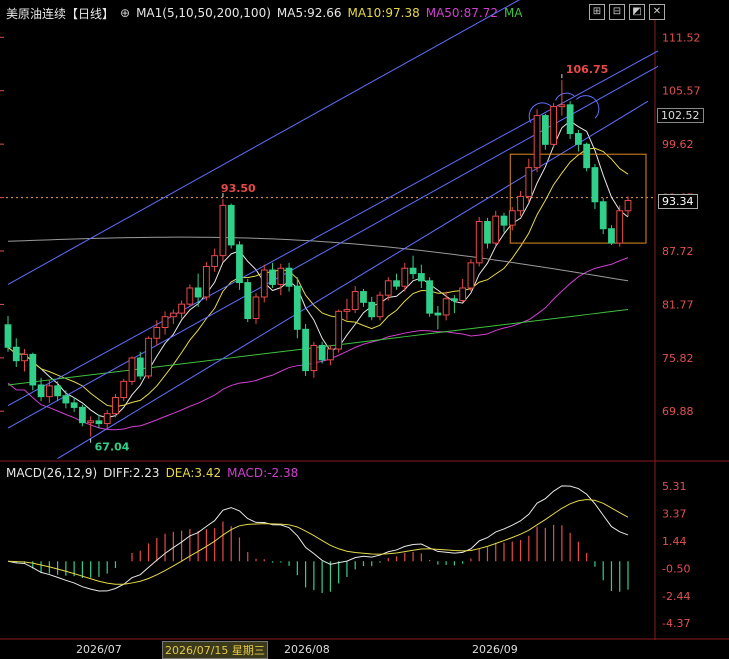 The image size is (729, 659). Describe the element at coordinates (678, 411) in the screenshot. I see `y-tick-label: 69.88` at that location.